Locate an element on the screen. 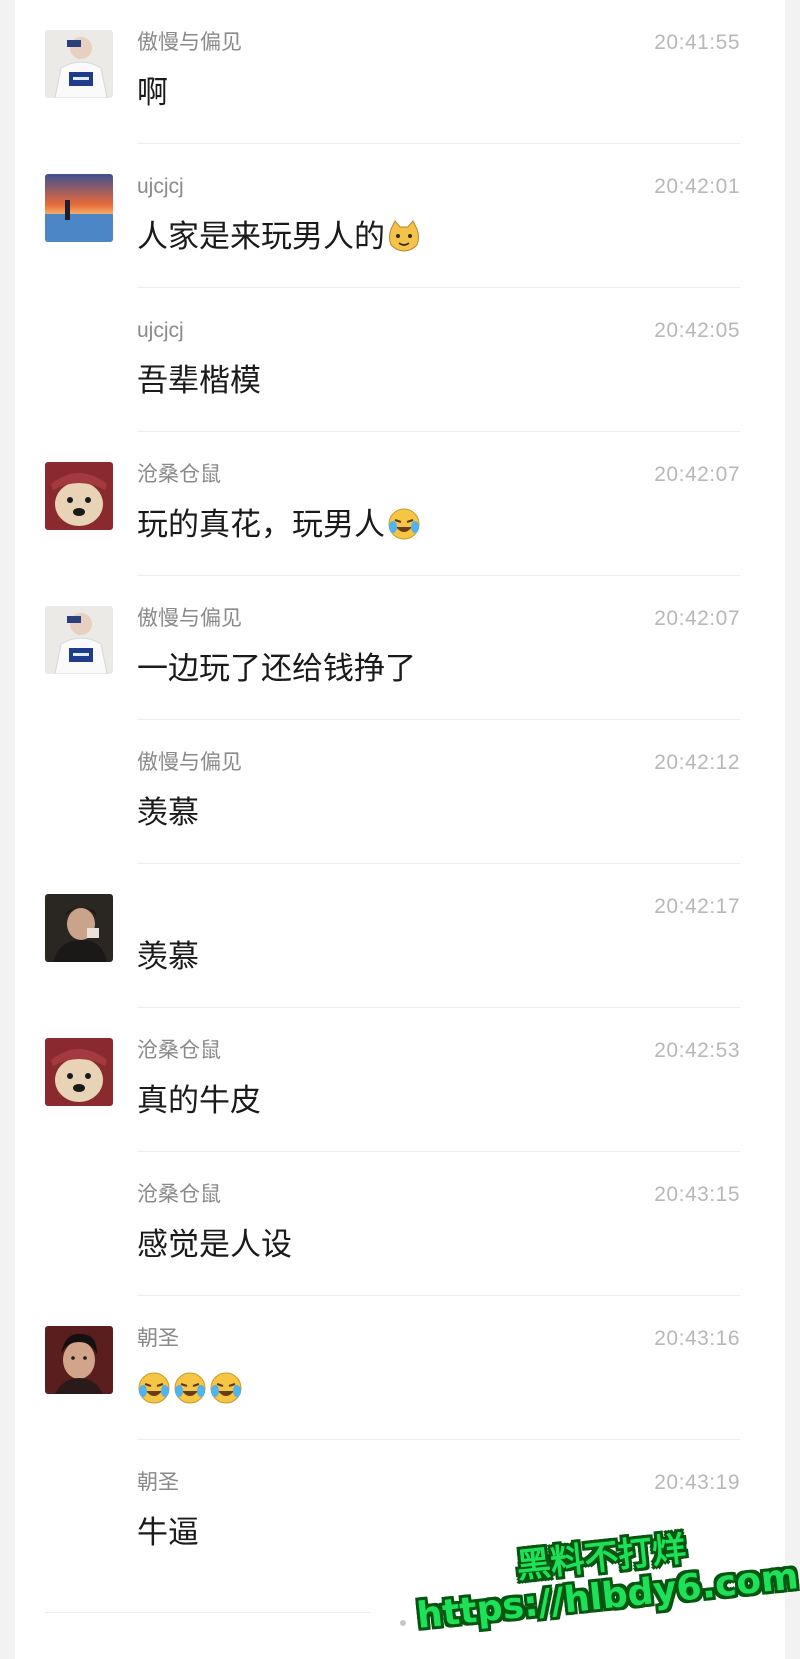 The image size is (800, 1659). message-text: 玩的真花，玩男人 is located at coordinates (279, 525).